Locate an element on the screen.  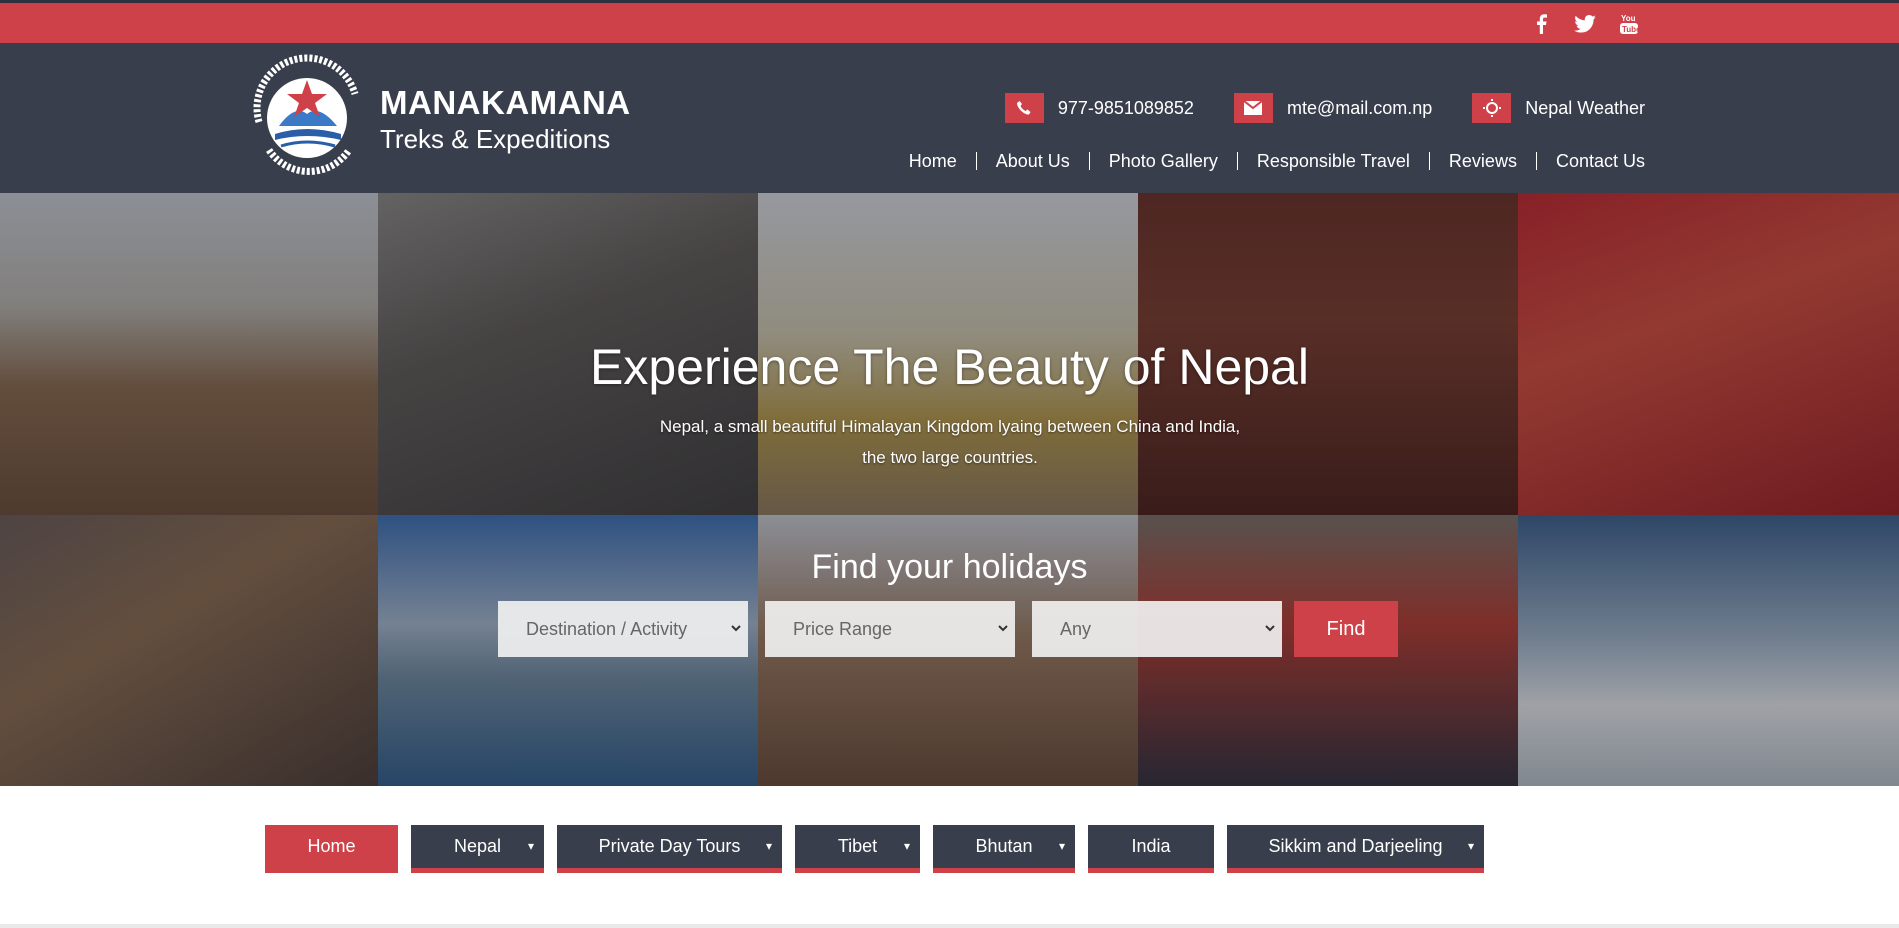
menu-sikkim-darjeeling: Sikkim and Darjeeling ▾ is located at coordinates (1355, 849).